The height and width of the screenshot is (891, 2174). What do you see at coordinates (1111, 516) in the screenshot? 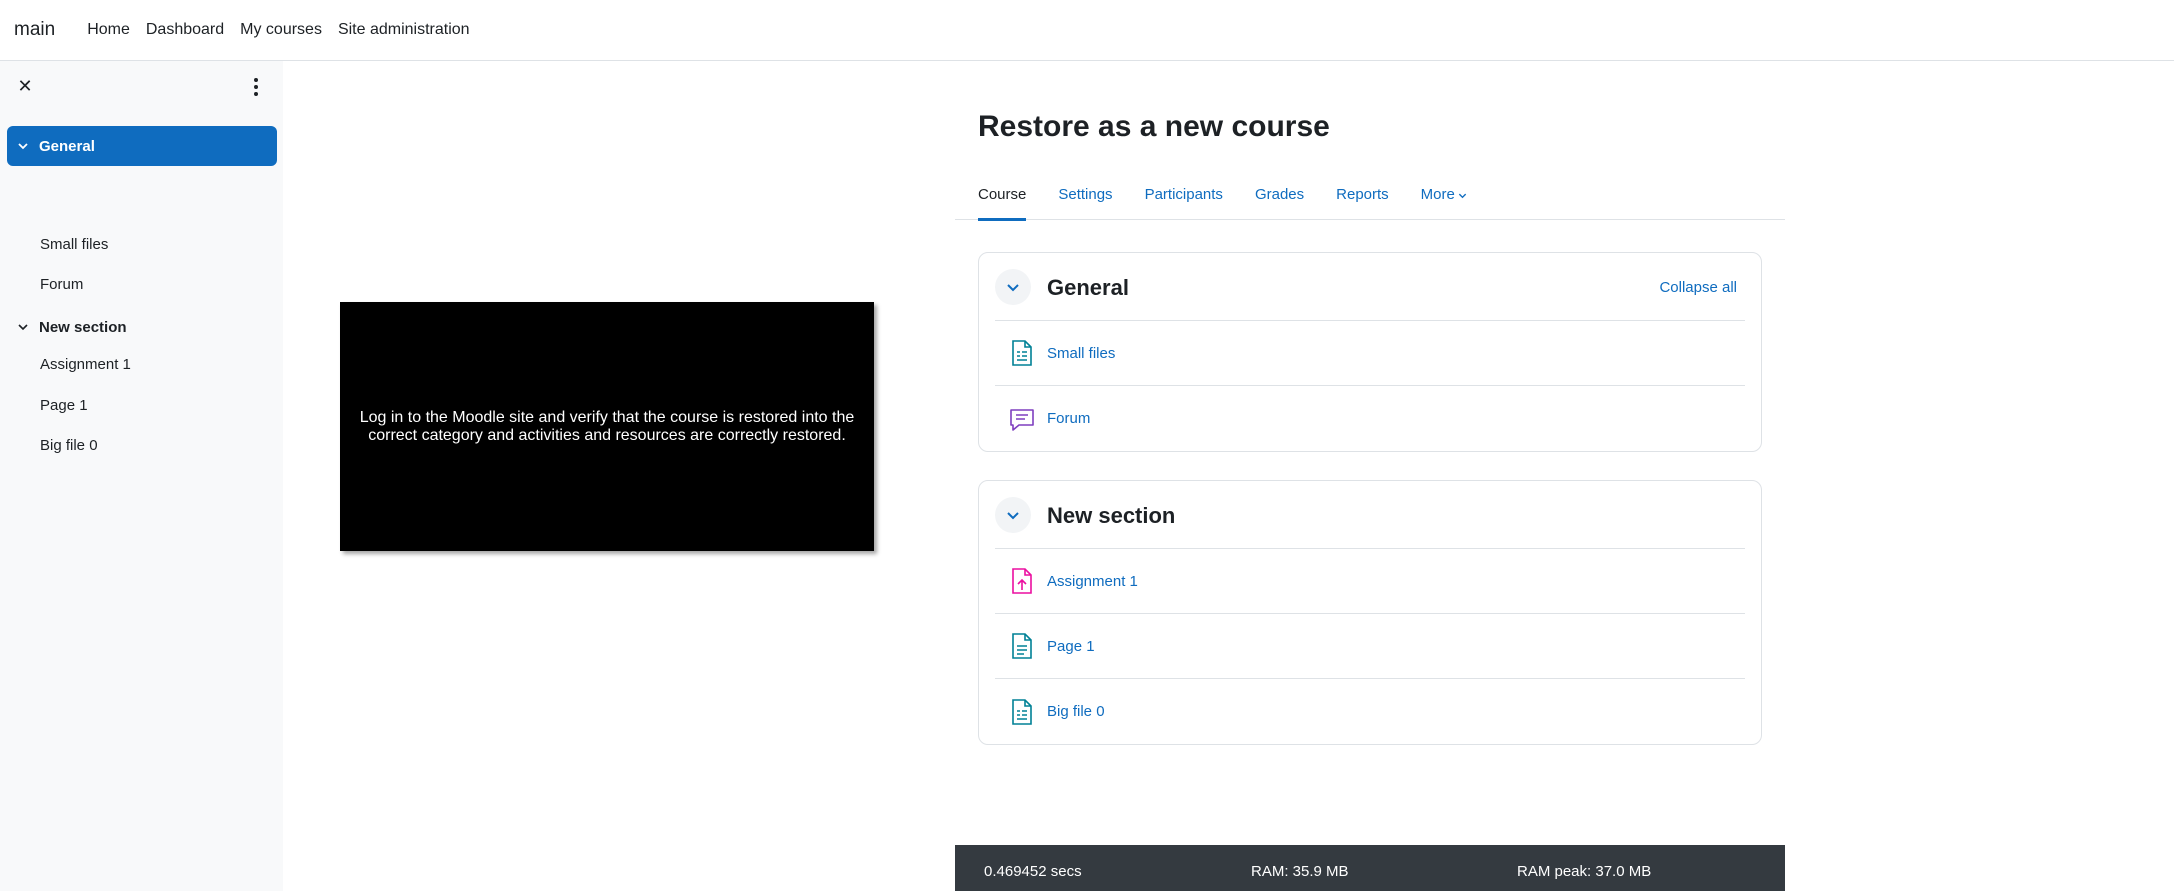
I see `section-title: New section` at bounding box center [1111, 516].